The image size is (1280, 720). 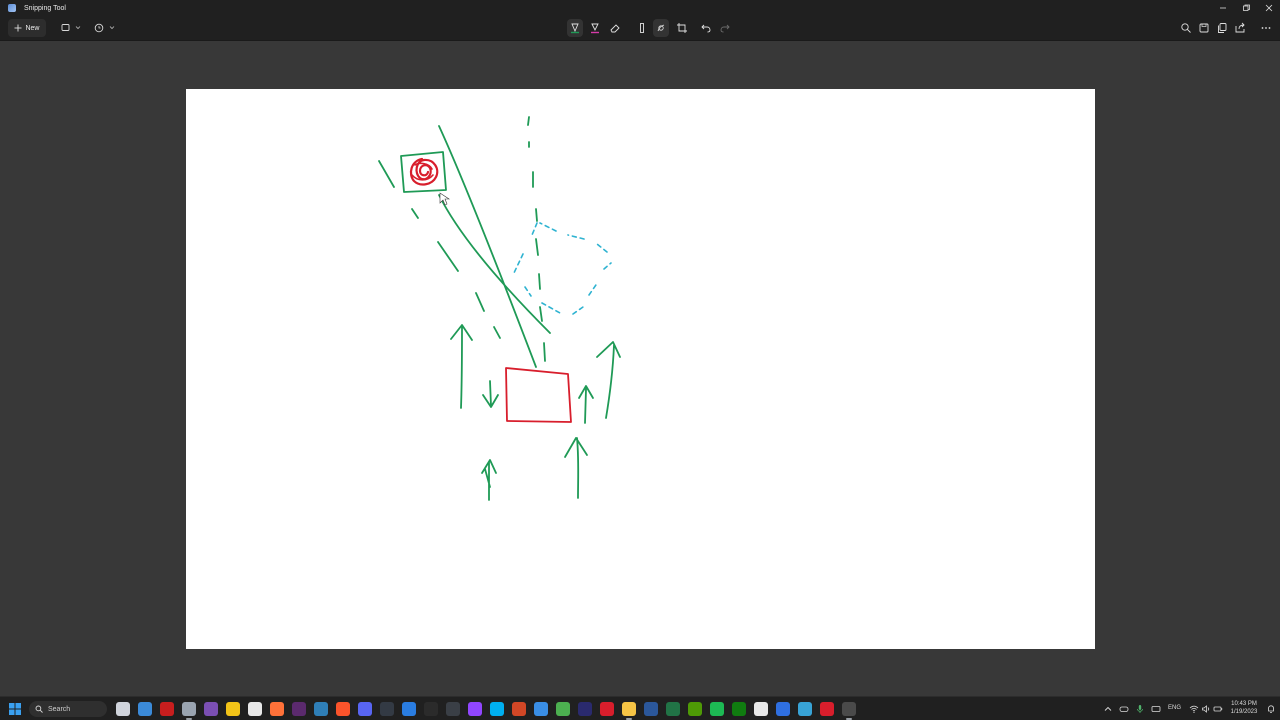 I want to click on taskbar-app-steam, so click(x=321, y=709).